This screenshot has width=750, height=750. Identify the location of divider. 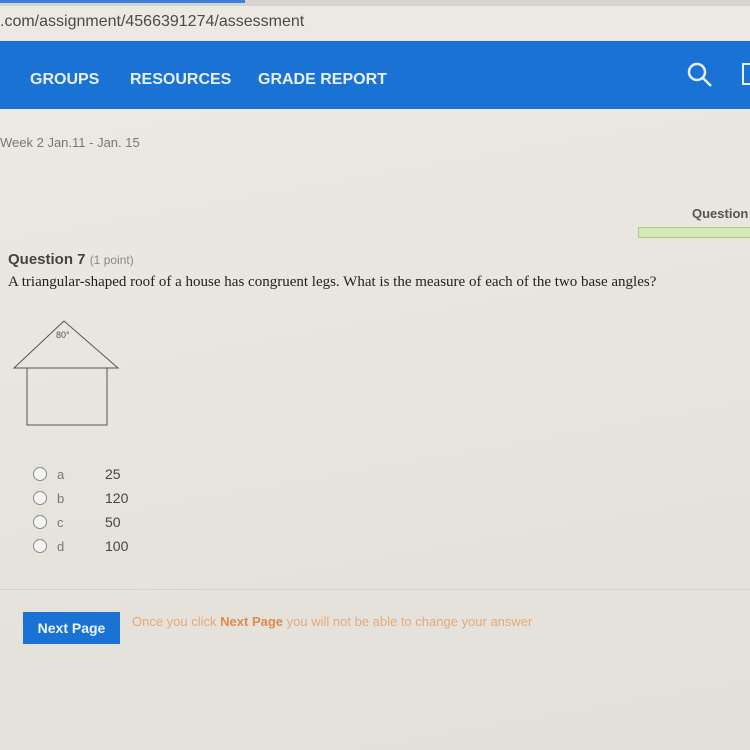
(375, 589).